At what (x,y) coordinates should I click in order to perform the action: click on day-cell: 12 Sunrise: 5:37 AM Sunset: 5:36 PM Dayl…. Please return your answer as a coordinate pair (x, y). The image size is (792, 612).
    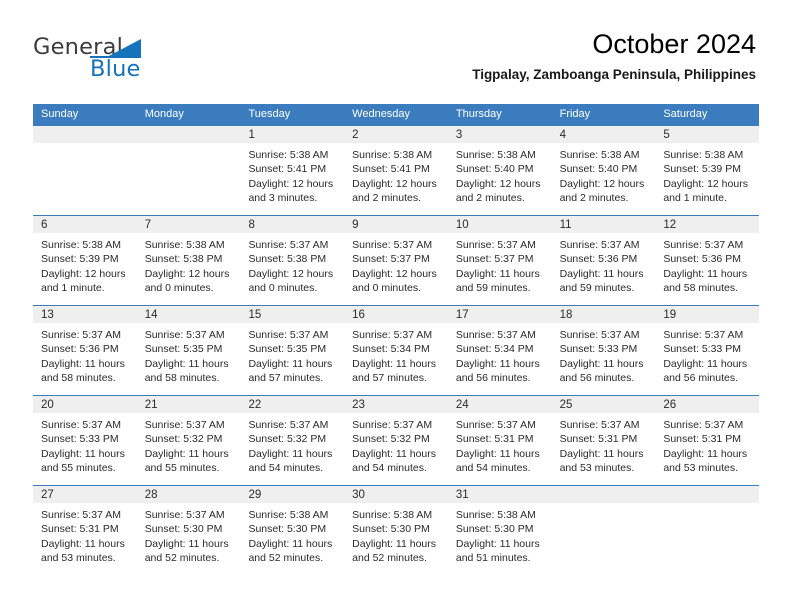
    Looking at the image, I should click on (707, 260).